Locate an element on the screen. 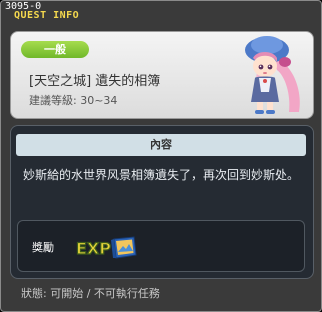  exp-reward-icon: EXP is located at coordinates (106, 247).